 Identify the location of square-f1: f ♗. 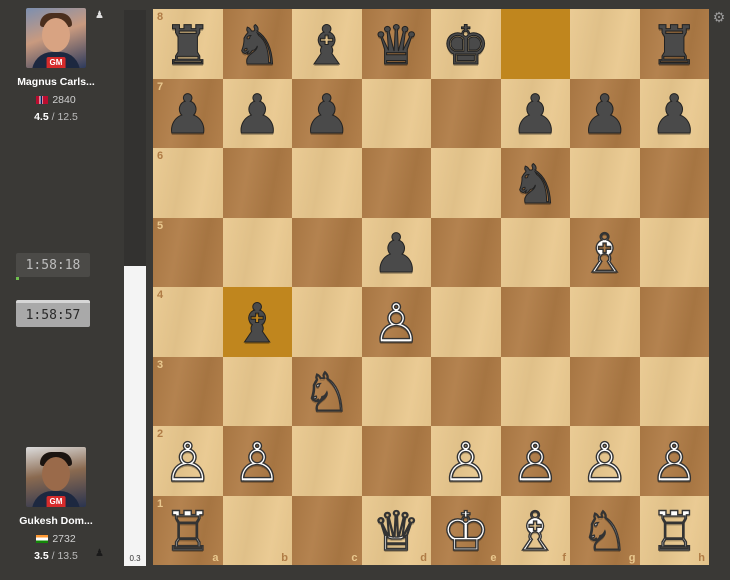
(535, 530).